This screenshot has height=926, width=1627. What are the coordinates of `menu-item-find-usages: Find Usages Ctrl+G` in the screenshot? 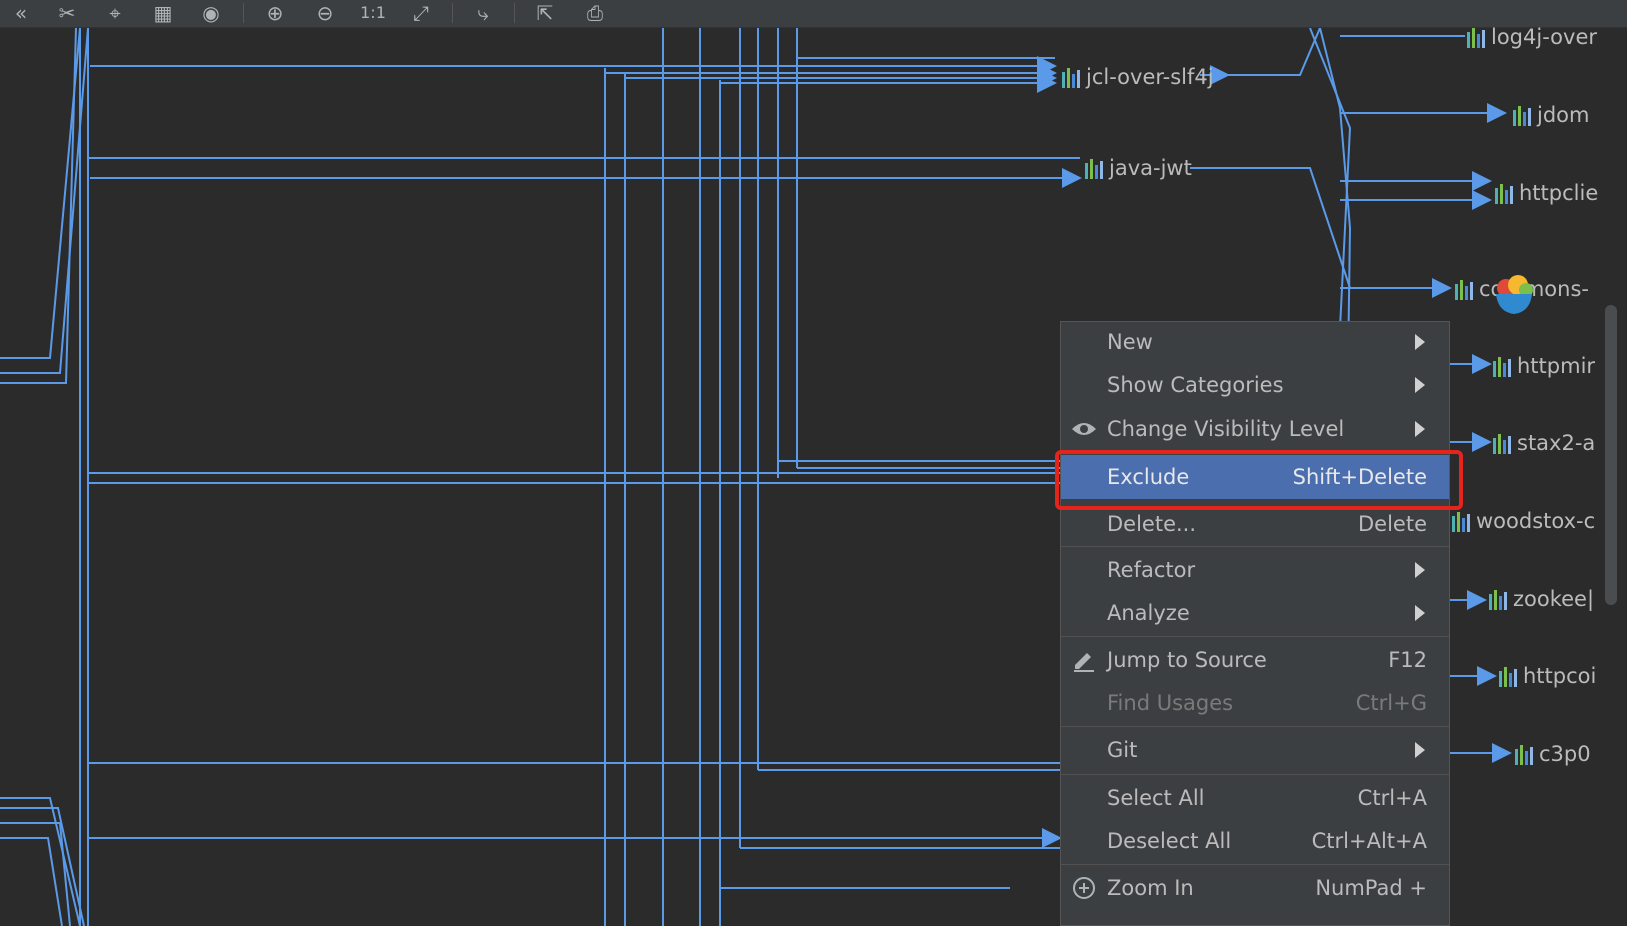 It's located at (1255, 703).